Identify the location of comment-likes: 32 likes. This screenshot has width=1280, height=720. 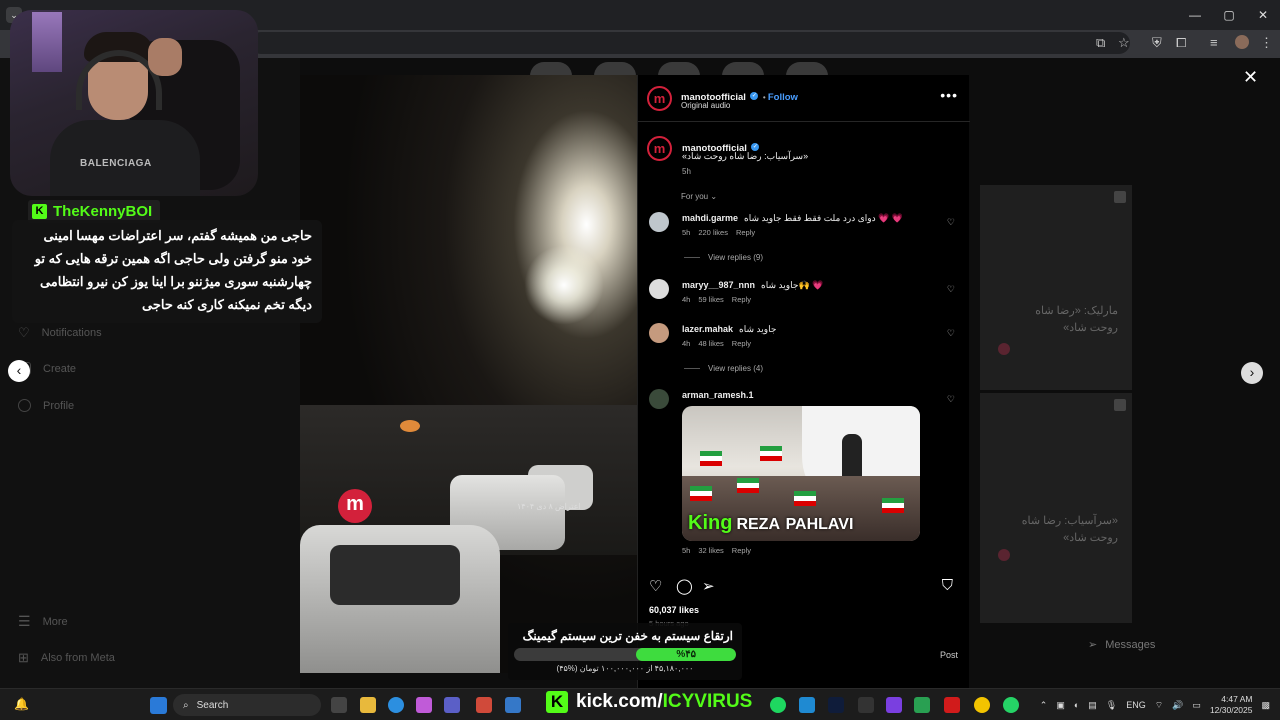
(710, 550).